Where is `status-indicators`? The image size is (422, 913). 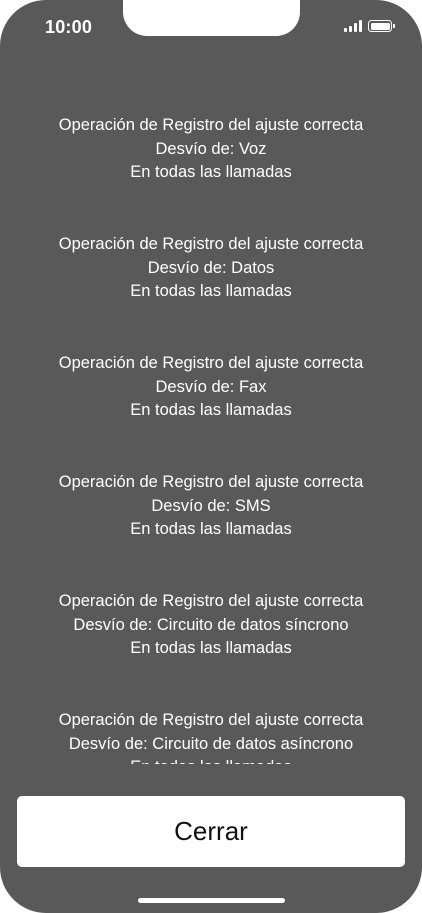 status-indicators is located at coordinates (369, 26).